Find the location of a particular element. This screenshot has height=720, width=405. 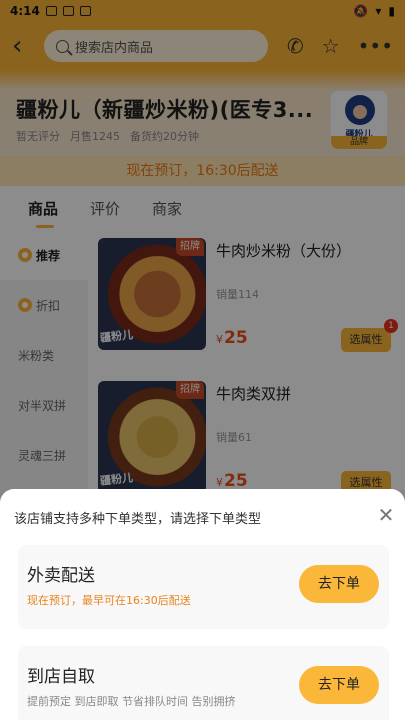

sheet-title: 该店铺支持多种下单类型，请选择下单类型 is located at coordinates (138, 519).